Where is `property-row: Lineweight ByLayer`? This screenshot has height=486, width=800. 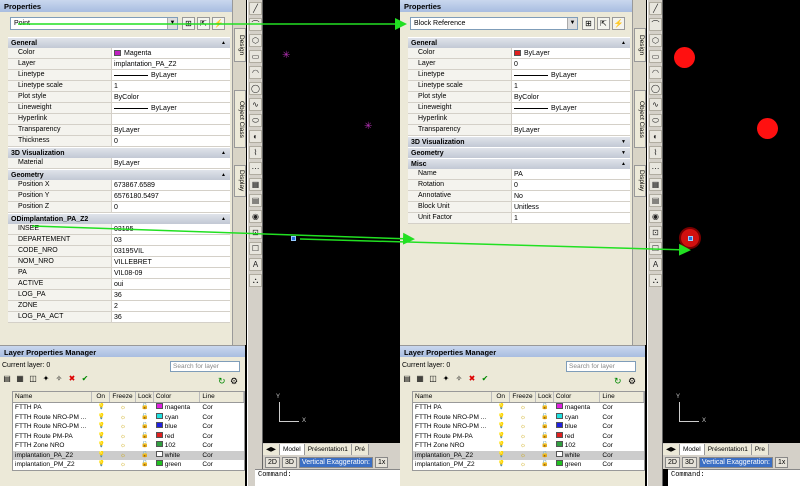 property-row: Lineweight ByLayer is located at coordinates (519, 108).